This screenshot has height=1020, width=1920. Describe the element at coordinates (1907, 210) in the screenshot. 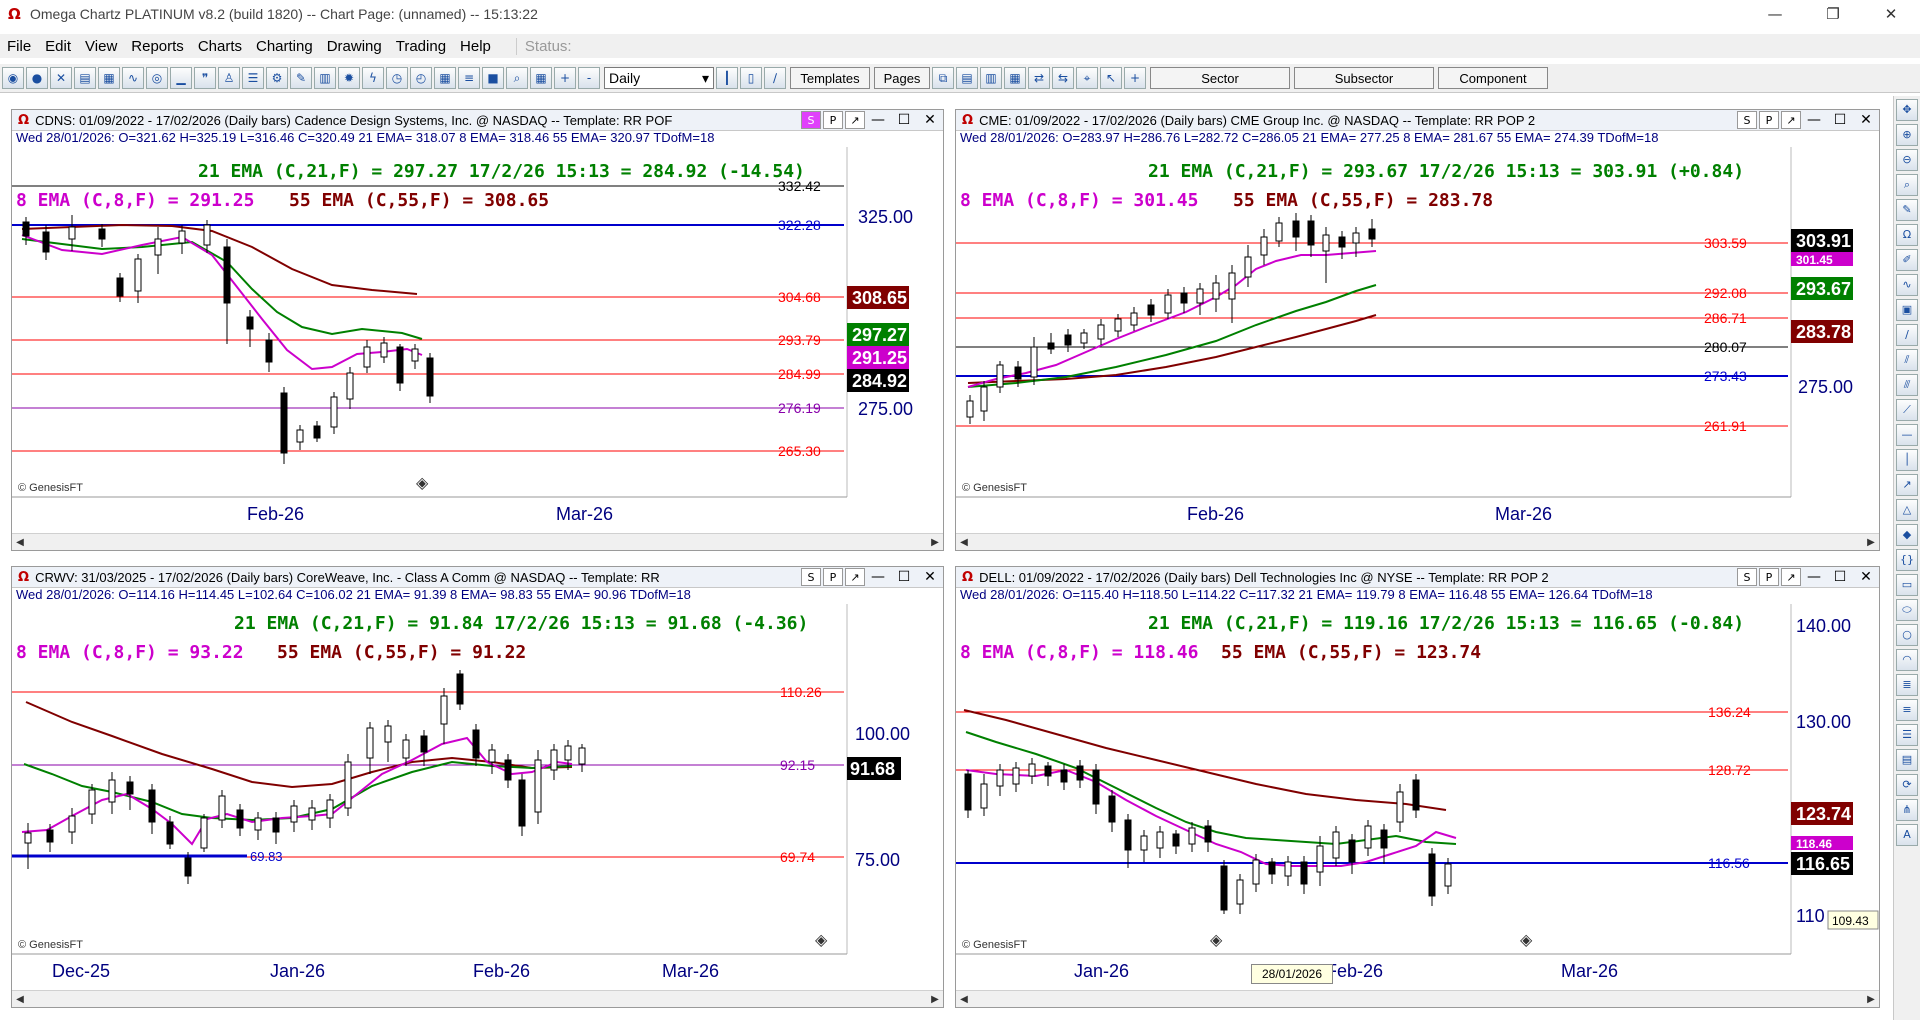

I see `highlighter-icon: ✎` at that location.